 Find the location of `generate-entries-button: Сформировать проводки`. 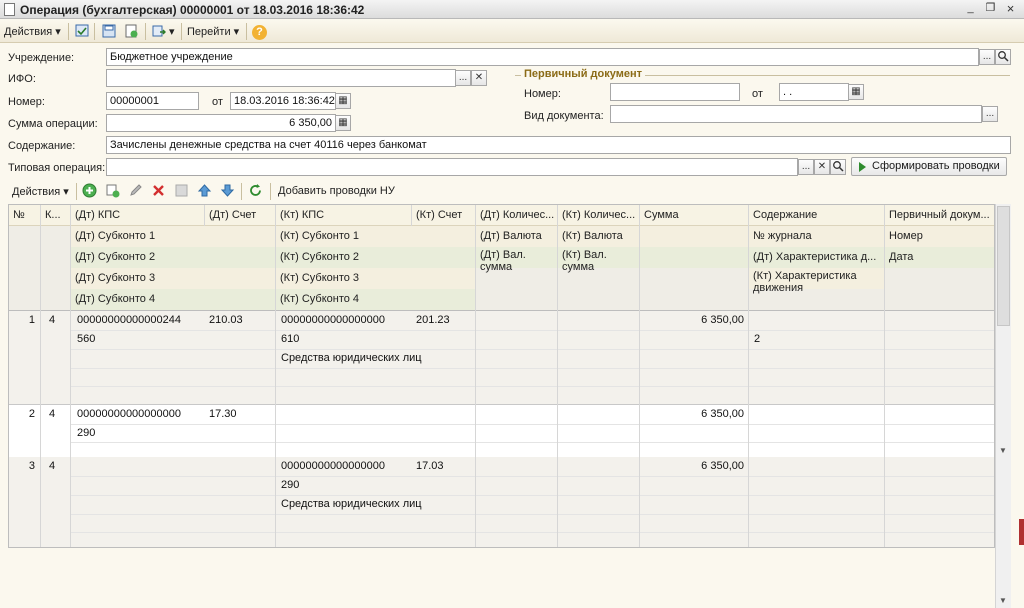

generate-entries-button: Сформировать проводки is located at coordinates (929, 166).